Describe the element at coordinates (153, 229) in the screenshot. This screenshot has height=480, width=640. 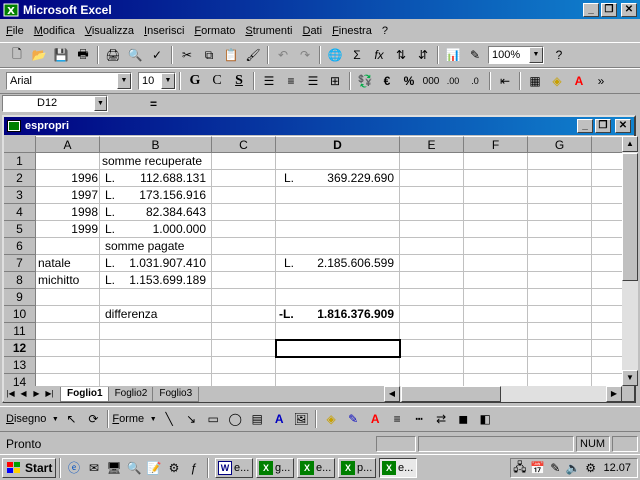
I see `cell-b5: 1.000.000` at that location.